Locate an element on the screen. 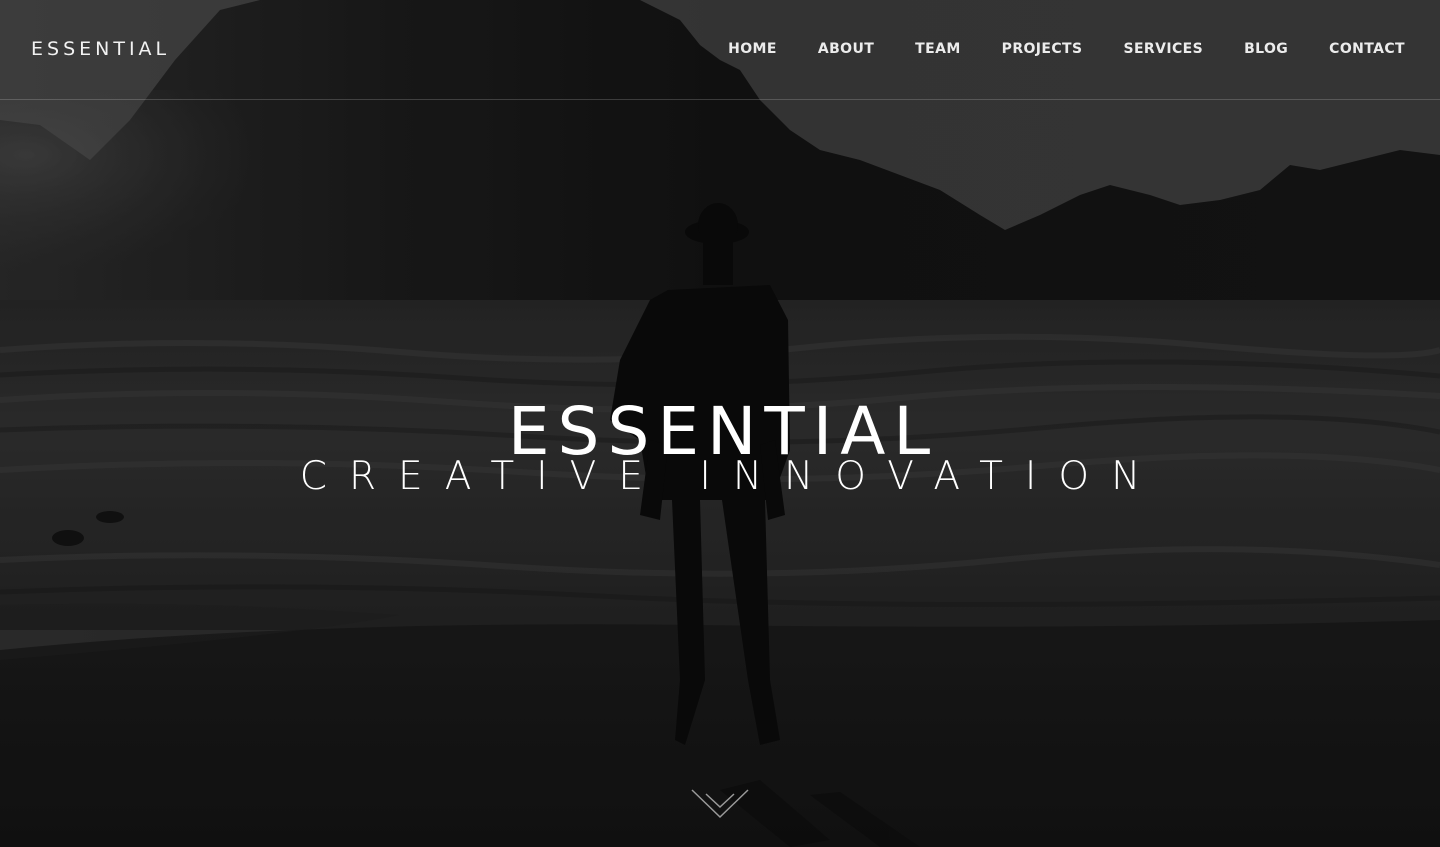  nav-link-blog: BLOG is located at coordinates (1266, 49).